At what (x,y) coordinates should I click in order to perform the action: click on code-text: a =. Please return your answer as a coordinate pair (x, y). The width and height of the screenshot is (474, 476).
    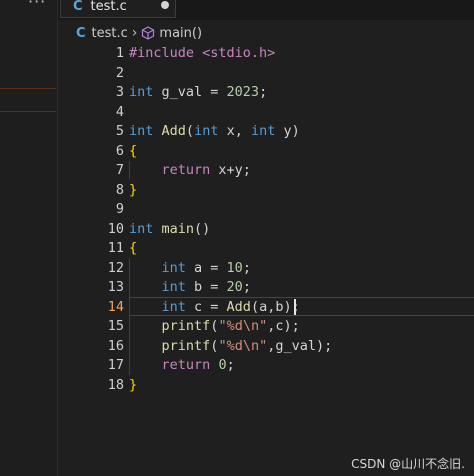
    Looking at the image, I should click on (206, 267).